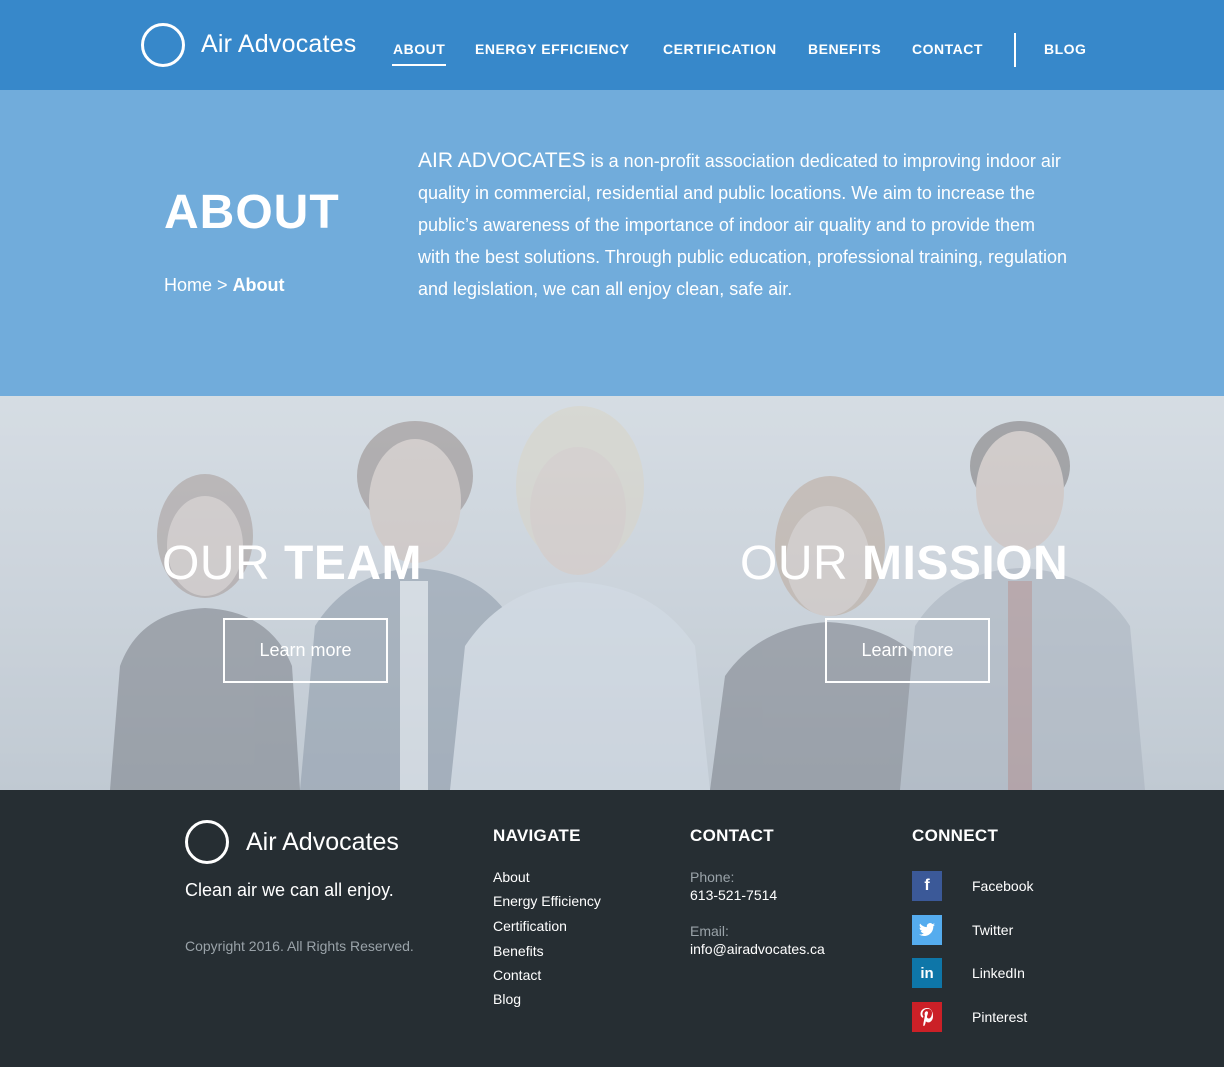  What do you see at coordinates (947, 49) in the screenshot?
I see `nav-contact: CONTACT` at bounding box center [947, 49].